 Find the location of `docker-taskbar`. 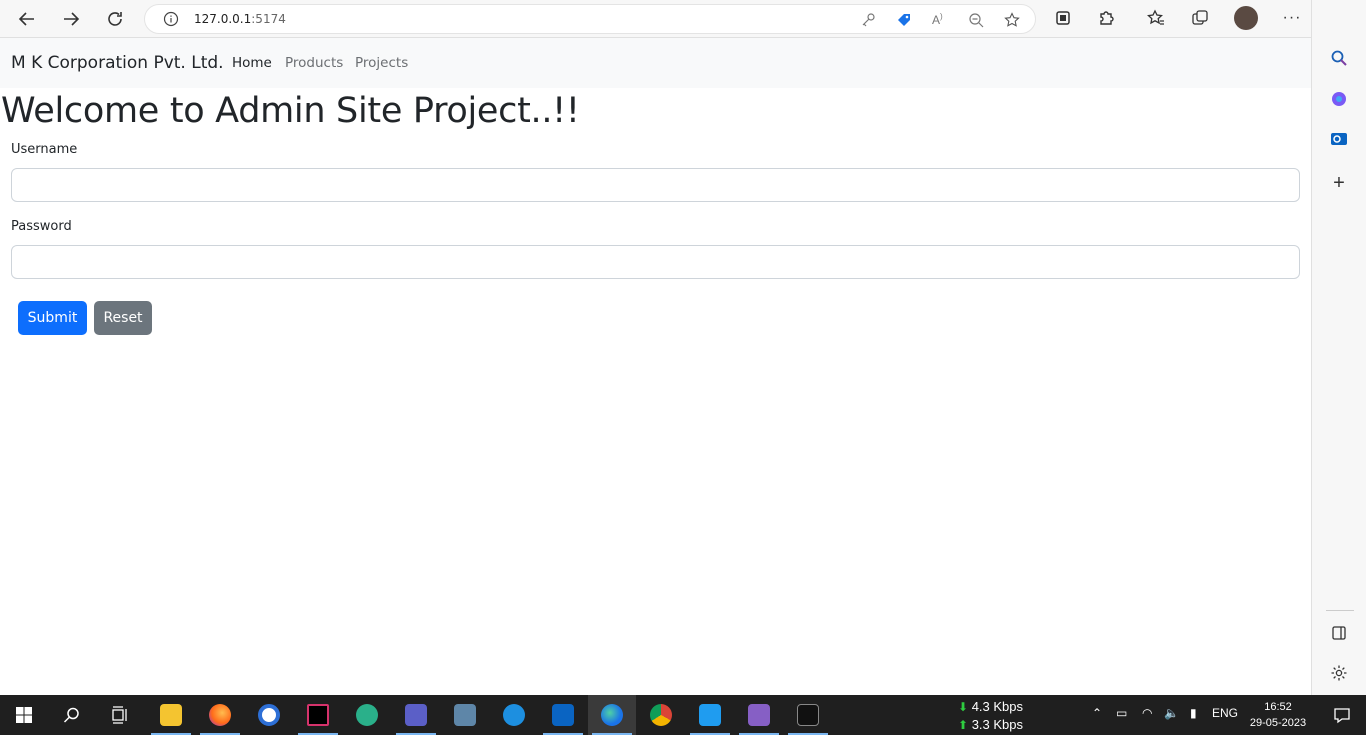

docker-taskbar is located at coordinates (514, 715).